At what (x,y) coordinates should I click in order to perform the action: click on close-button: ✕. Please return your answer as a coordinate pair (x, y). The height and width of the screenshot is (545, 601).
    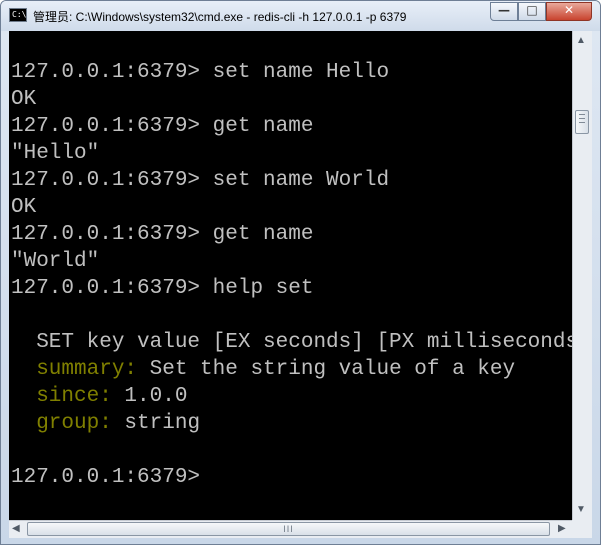
    Looking at the image, I should click on (569, 11).